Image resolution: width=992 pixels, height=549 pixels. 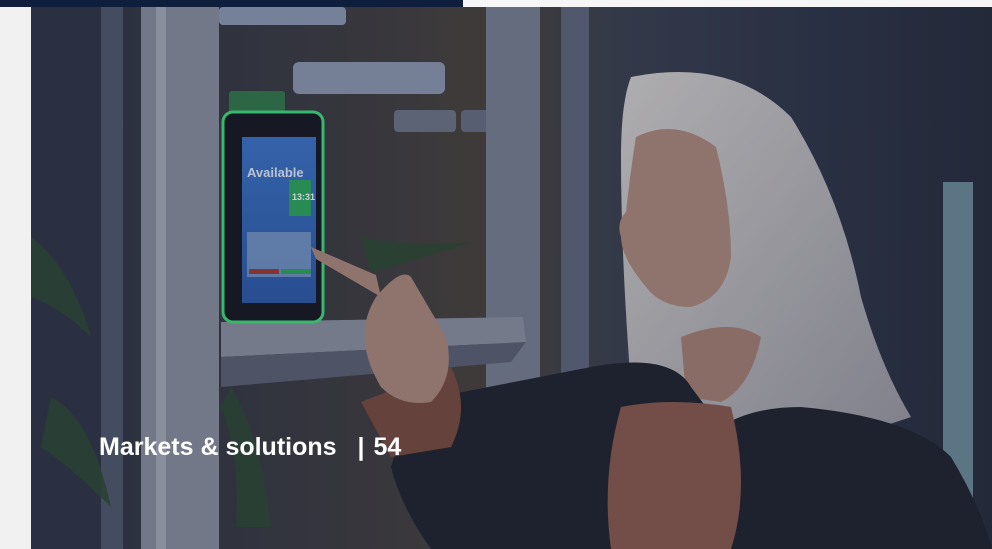 What do you see at coordinates (387, 447) in the screenshot?
I see `page-number: 54` at bounding box center [387, 447].